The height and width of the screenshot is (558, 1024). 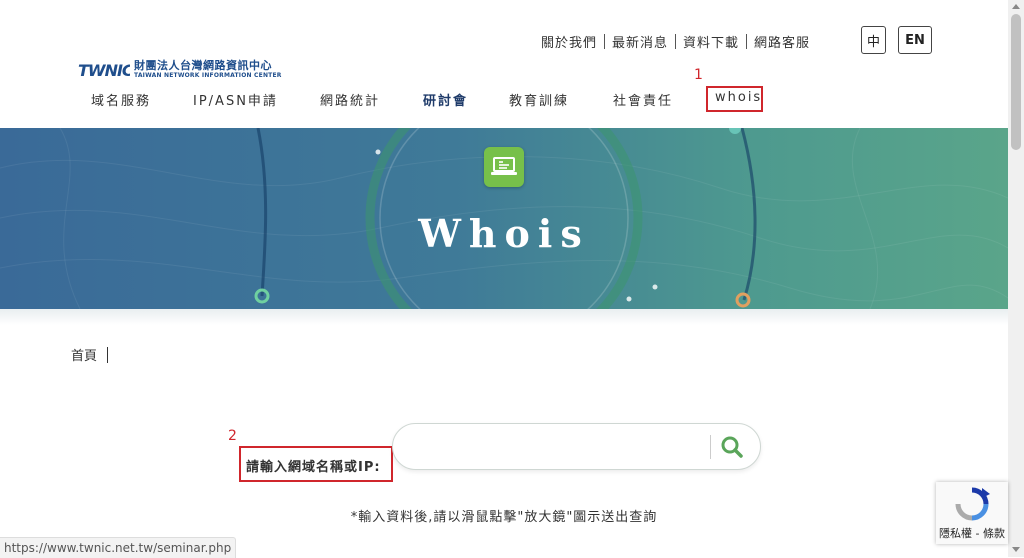 I want to click on recaptcha-icon, so click(x=972, y=504).